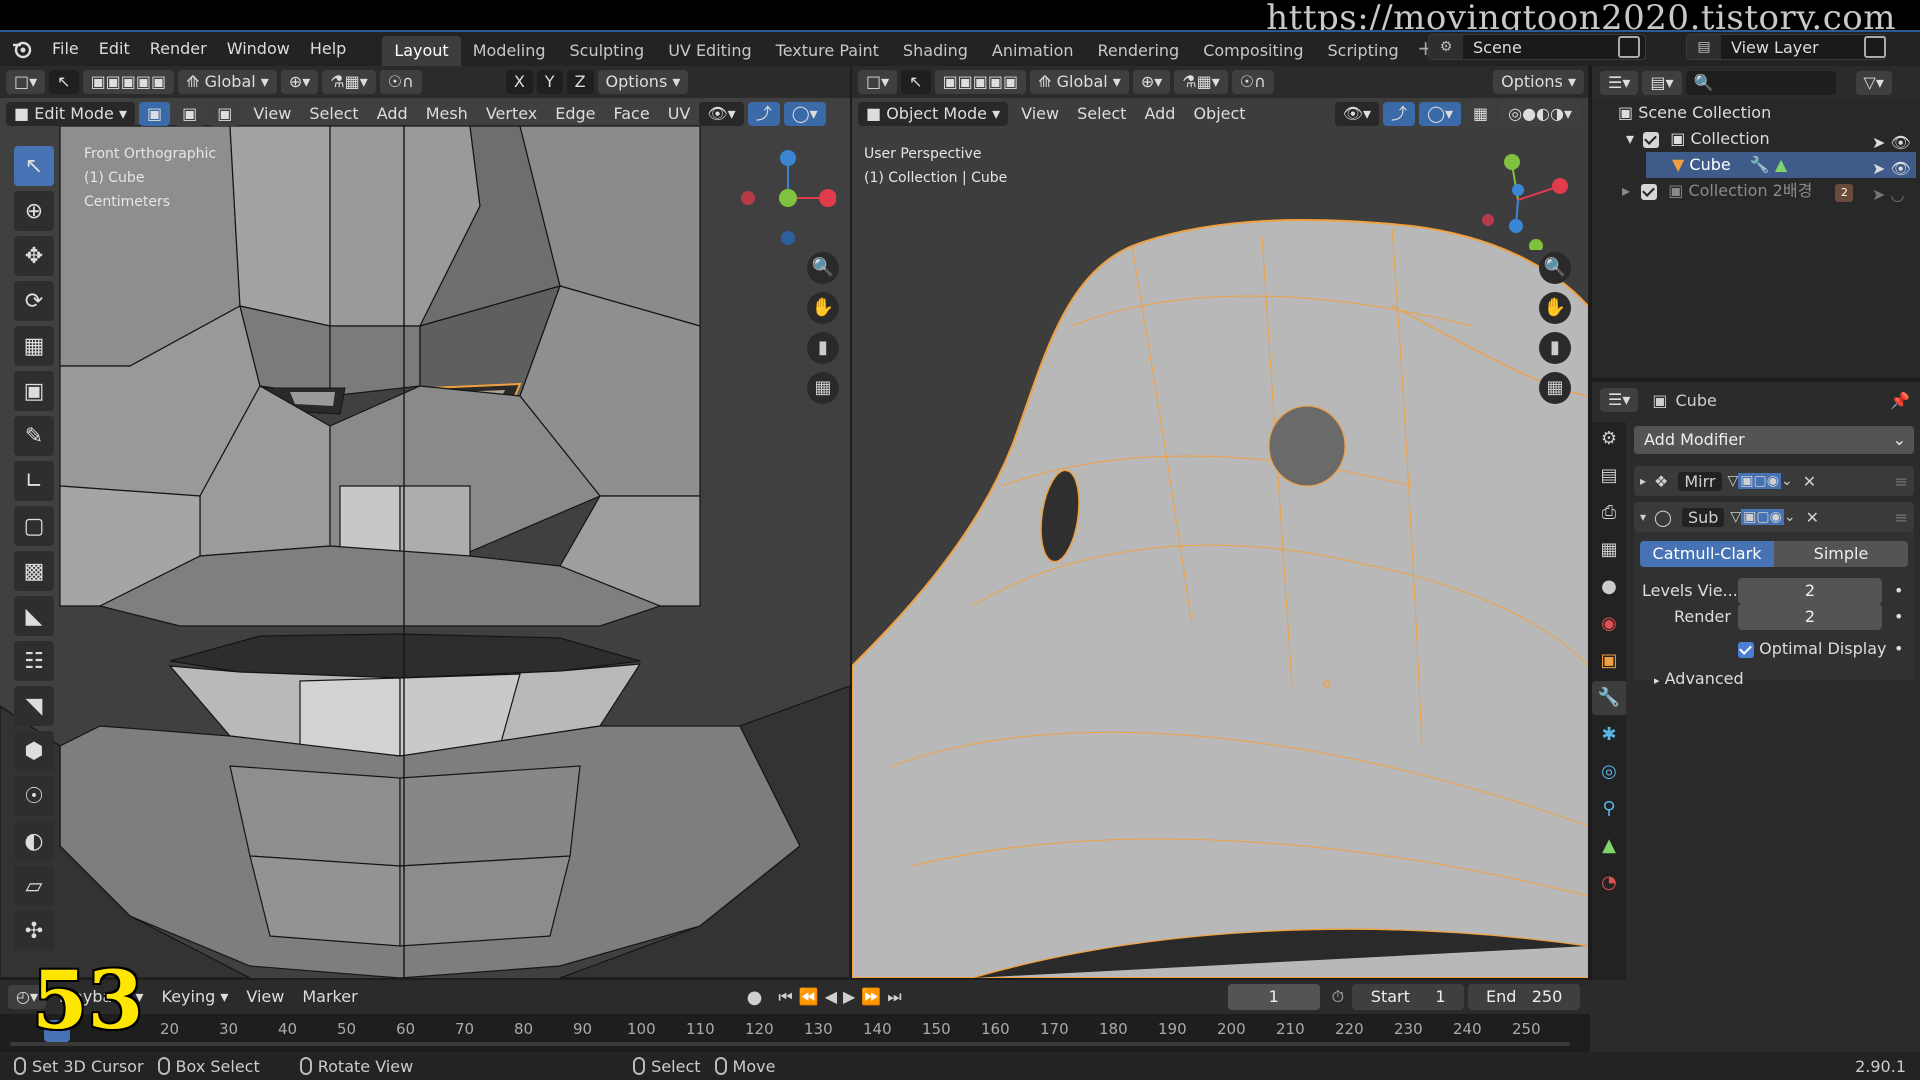  Describe the element at coordinates (1703, 517) in the screenshot. I see `subdivision-modifier-name: Sub` at that location.